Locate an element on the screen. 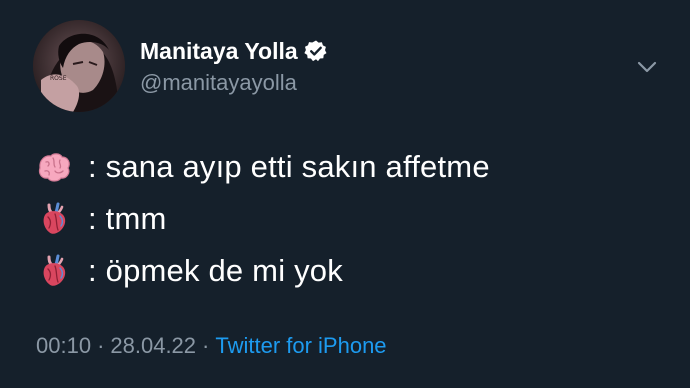  tweet-date: 28.04.22 is located at coordinates (153, 345).